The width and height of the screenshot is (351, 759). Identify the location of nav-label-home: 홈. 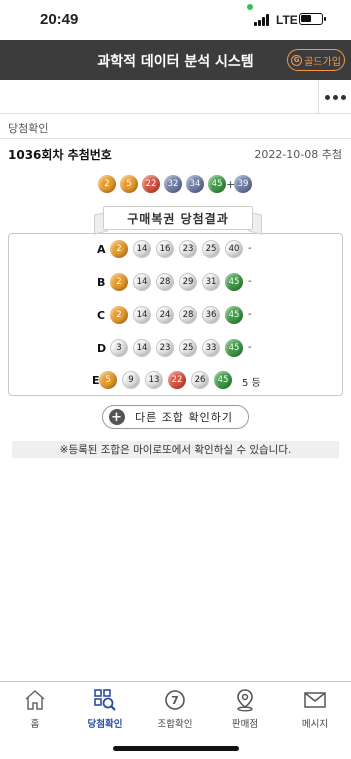
(35, 724).